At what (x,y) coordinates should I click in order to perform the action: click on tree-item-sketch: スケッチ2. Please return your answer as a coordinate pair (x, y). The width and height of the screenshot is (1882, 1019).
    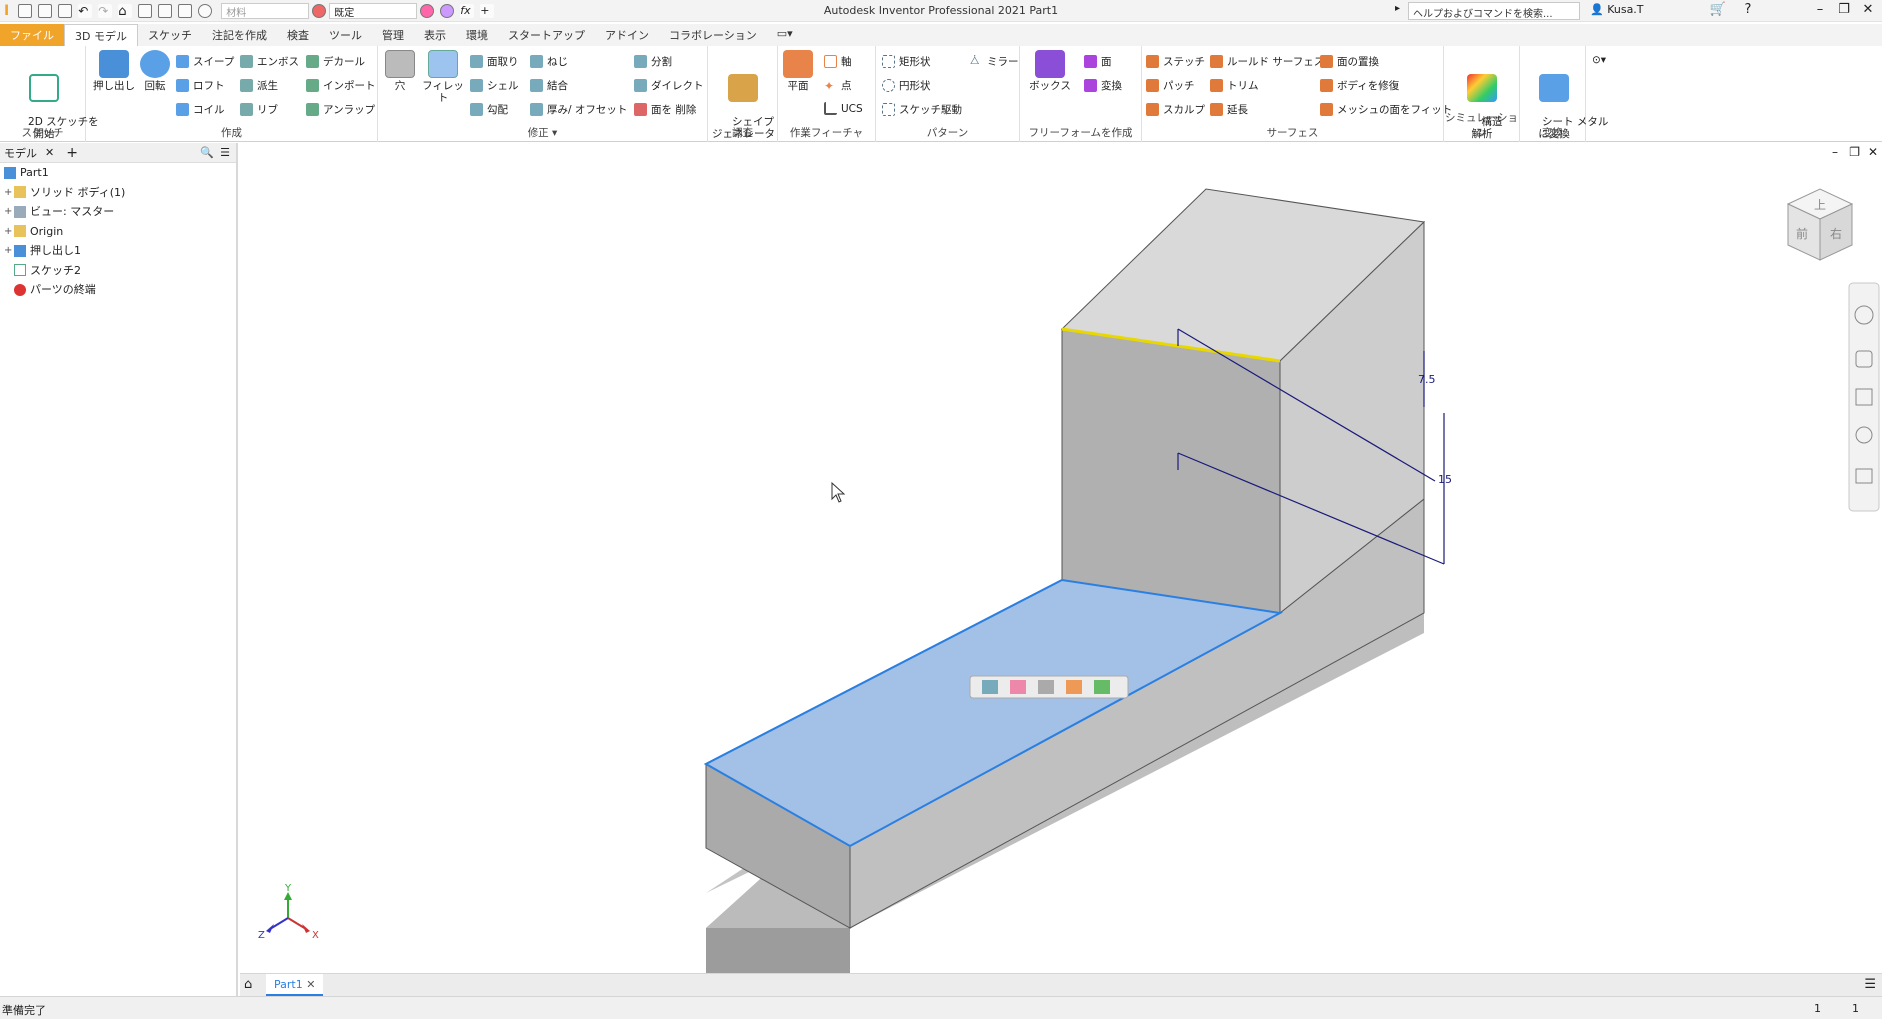
    Looking at the image, I should click on (120, 271).